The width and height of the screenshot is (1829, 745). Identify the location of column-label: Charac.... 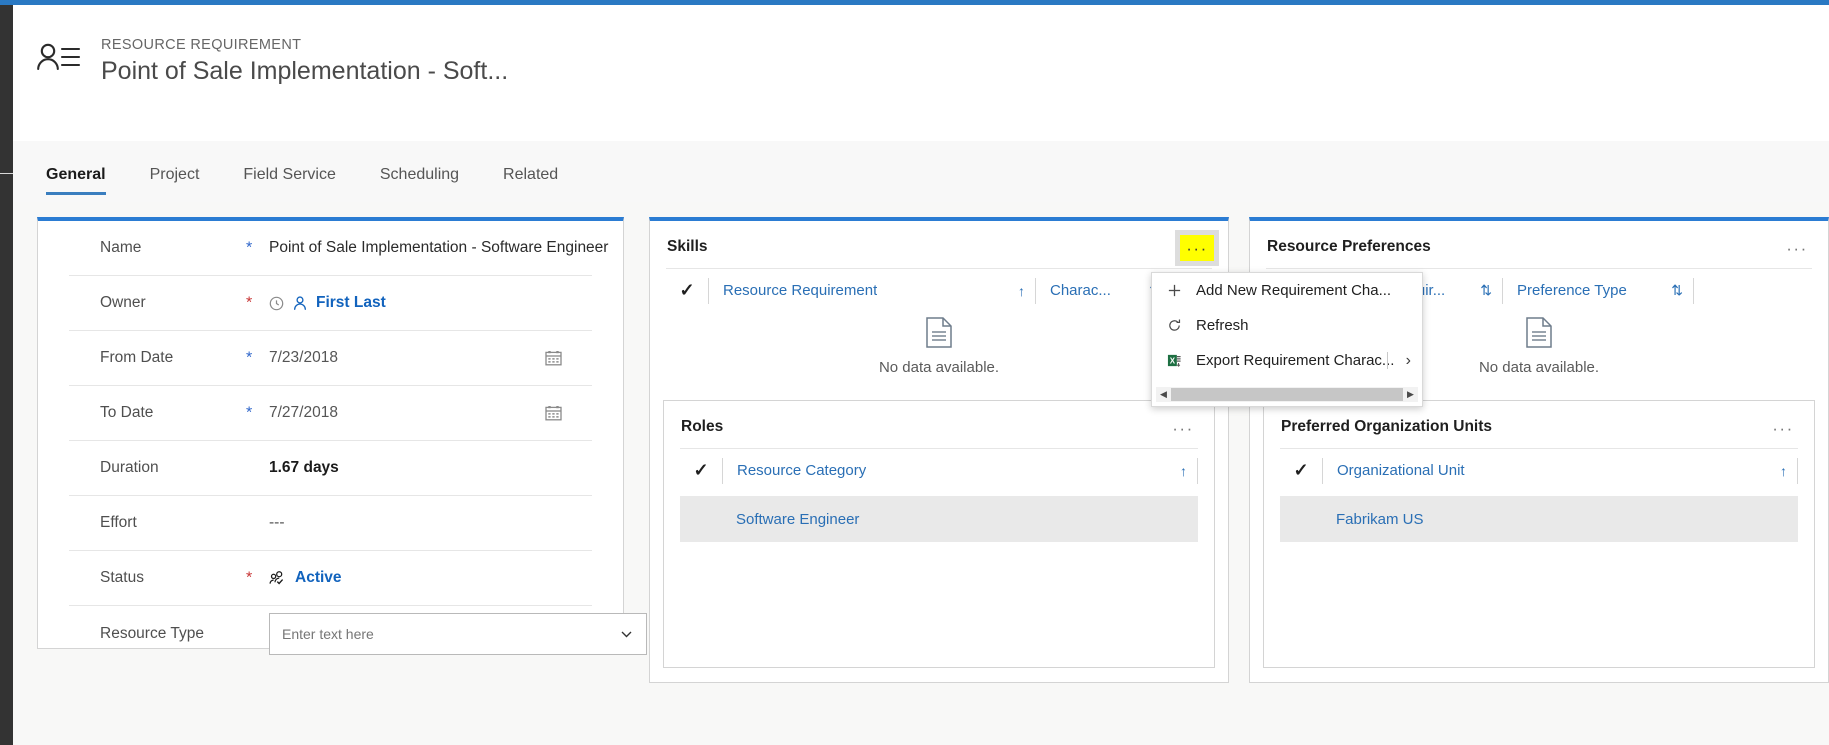
(1080, 290).